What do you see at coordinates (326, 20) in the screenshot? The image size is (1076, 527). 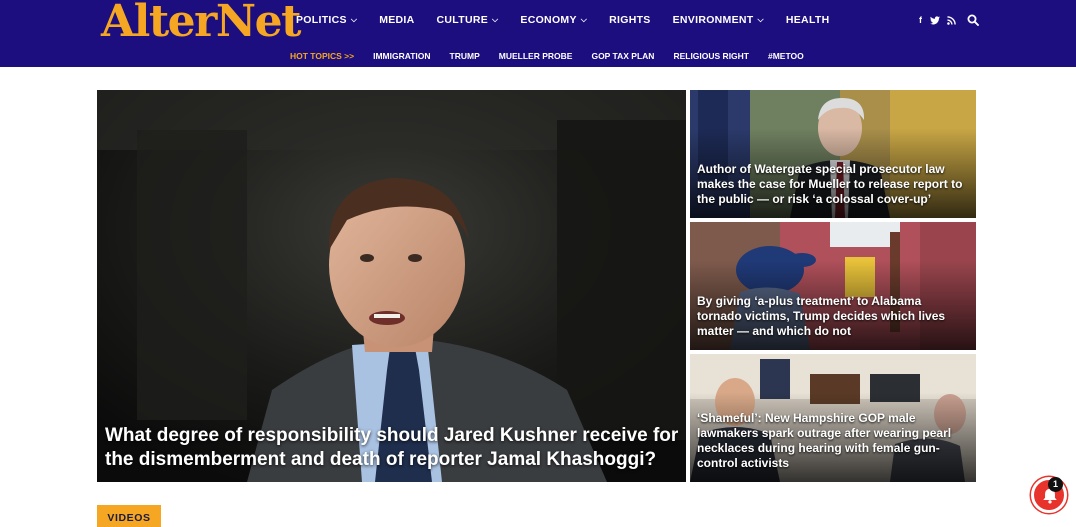 I see `nav-politics: POLITICS ⌵` at bounding box center [326, 20].